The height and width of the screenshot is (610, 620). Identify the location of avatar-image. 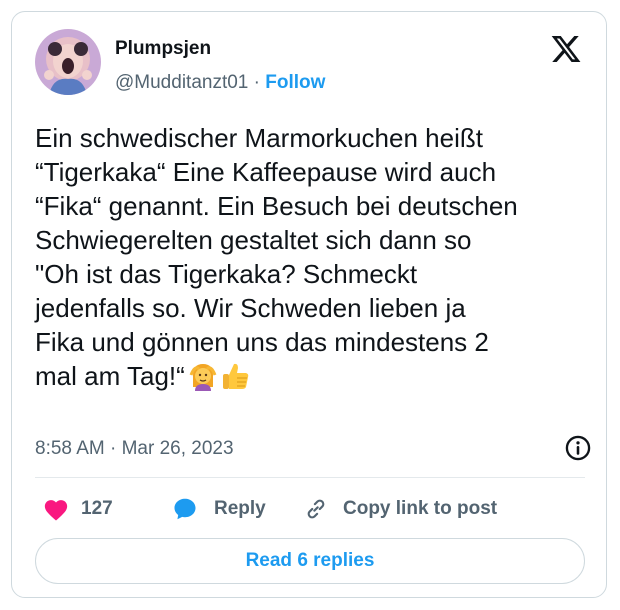
(68, 62).